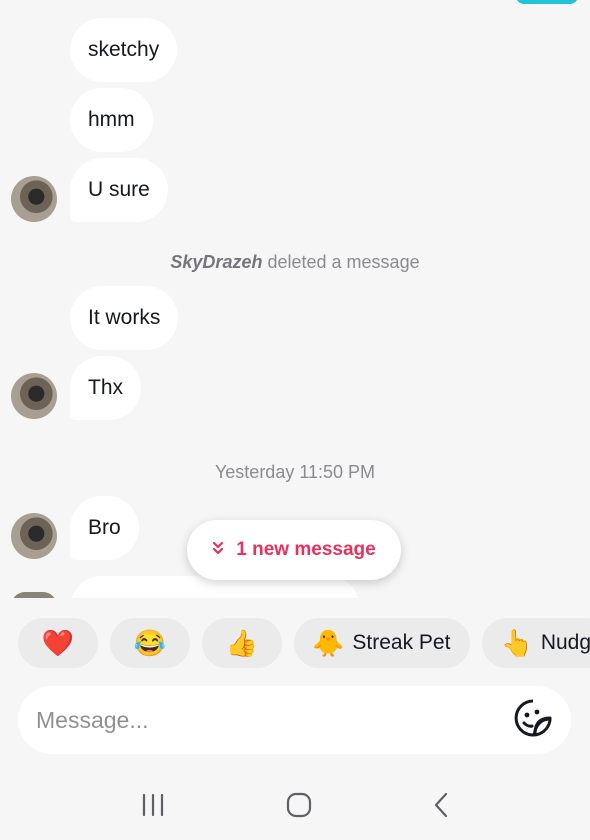 The image size is (590, 840). What do you see at coordinates (218, 550) in the screenshot?
I see `double-chevron-down-icon` at bounding box center [218, 550].